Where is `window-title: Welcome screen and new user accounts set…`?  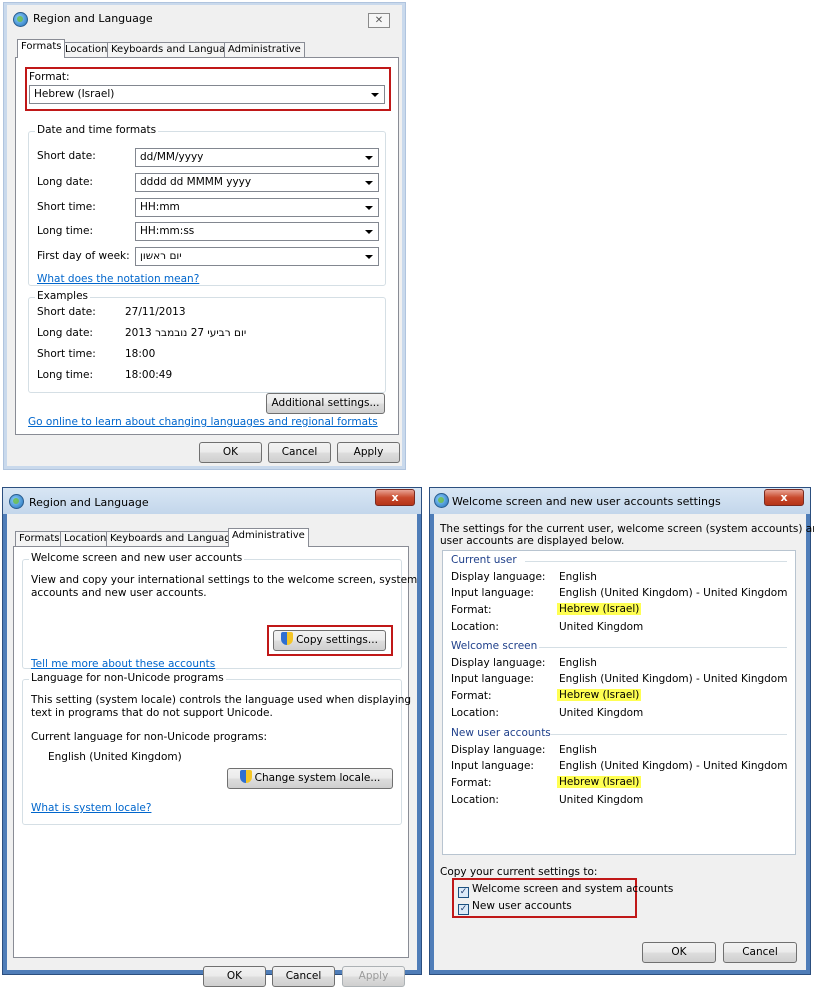
window-title: Welcome screen and new user accounts set… is located at coordinates (586, 501).